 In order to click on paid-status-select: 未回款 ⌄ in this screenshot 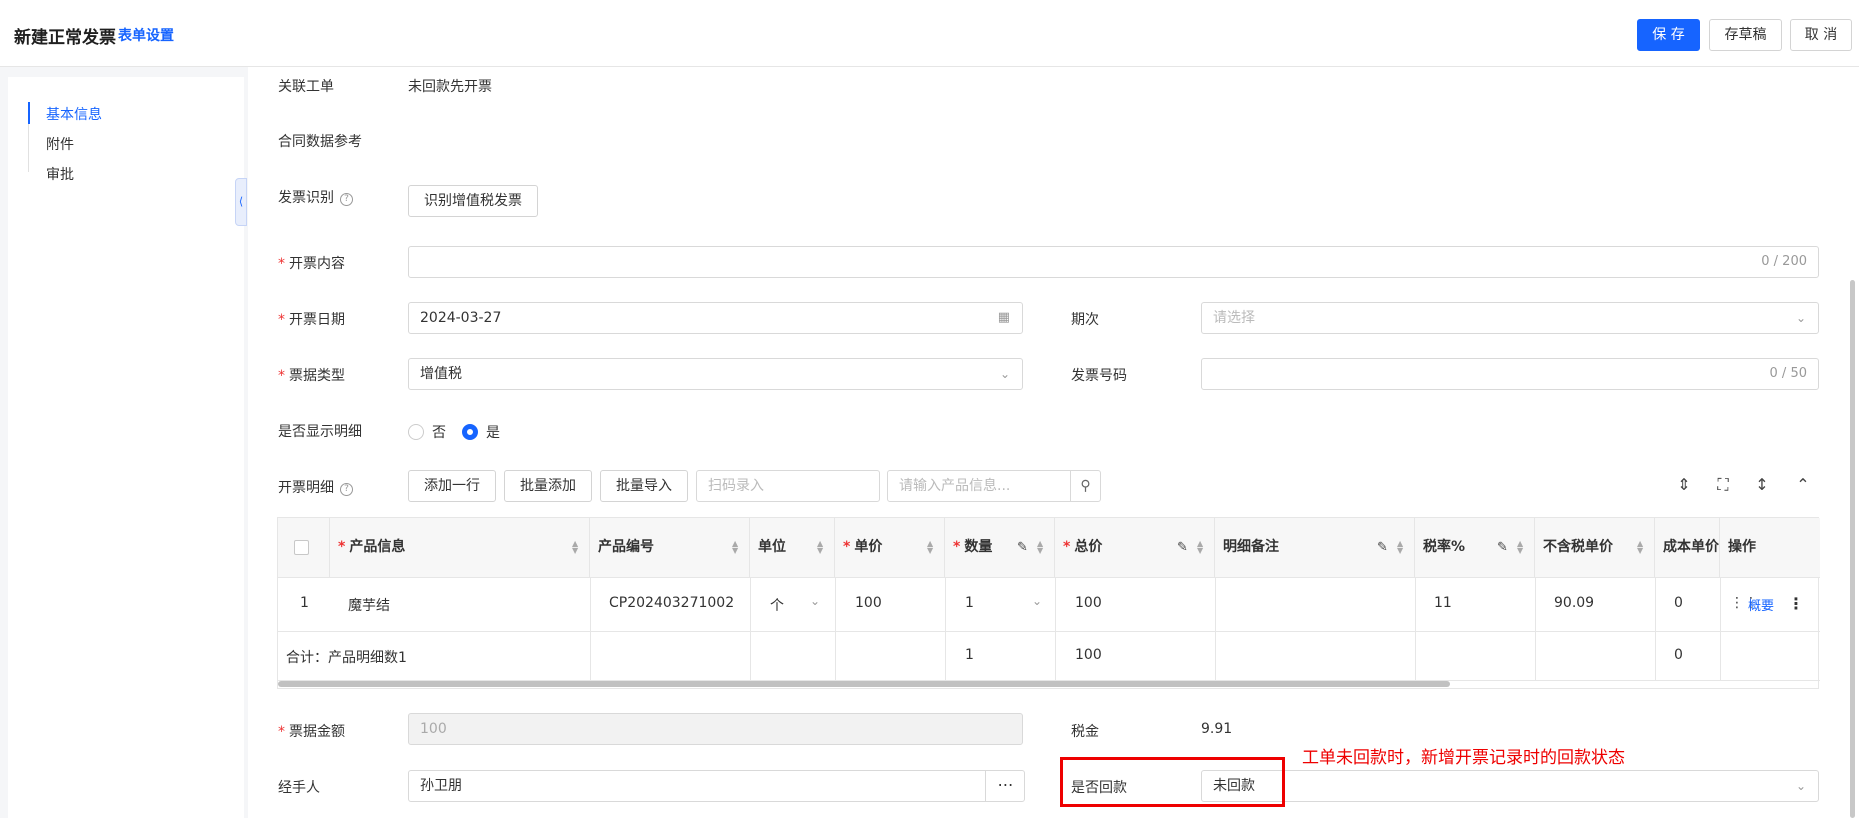, I will do `click(1510, 786)`.